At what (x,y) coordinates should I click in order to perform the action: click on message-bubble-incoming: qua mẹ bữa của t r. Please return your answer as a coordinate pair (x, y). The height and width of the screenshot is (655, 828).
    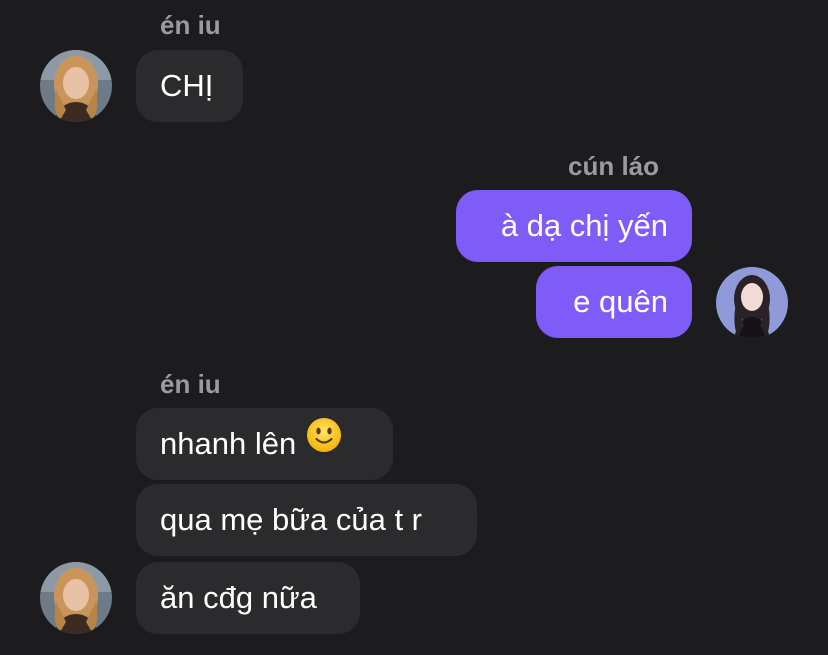
    Looking at the image, I should click on (306, 520).